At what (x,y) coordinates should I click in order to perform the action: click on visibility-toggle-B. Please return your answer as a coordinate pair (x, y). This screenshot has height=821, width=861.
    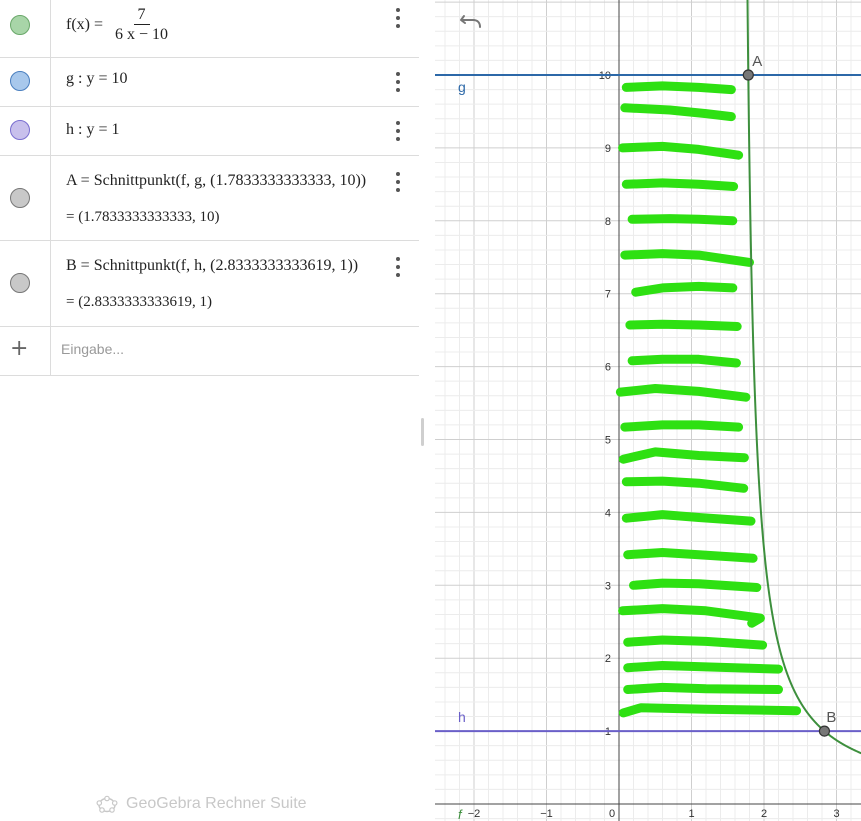
    Looking at the image, I should click on (20, 283).